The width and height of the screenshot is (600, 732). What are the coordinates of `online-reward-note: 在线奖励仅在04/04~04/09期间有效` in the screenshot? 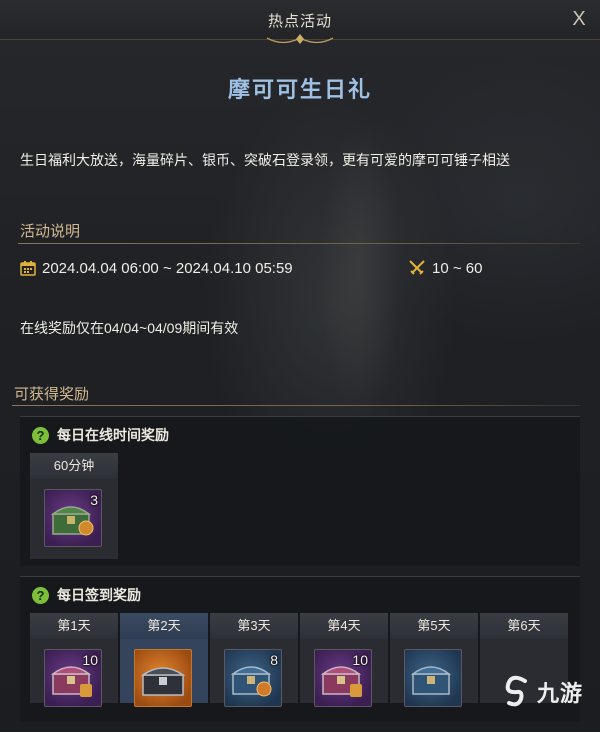 It's located at (129, 328).